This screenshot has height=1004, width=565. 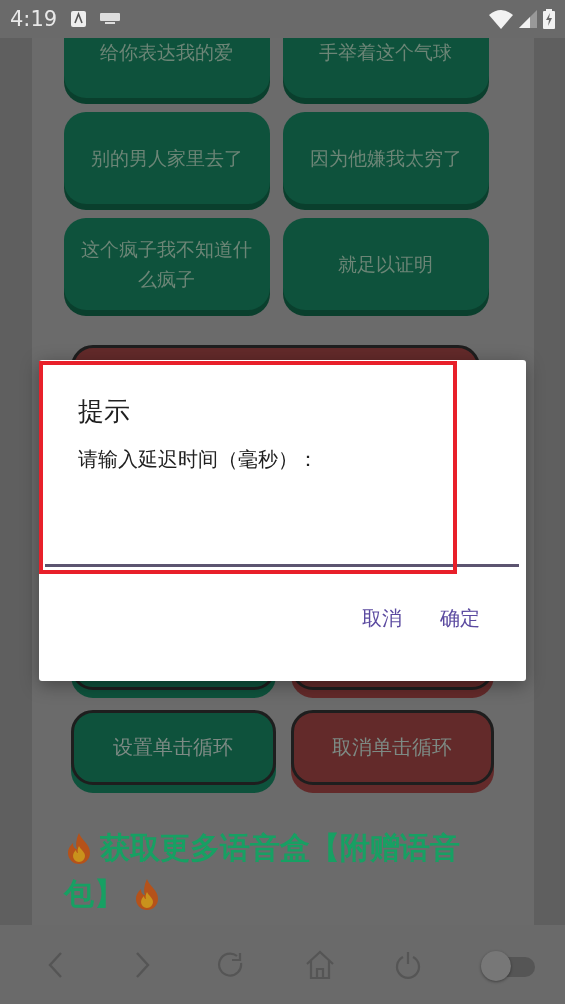 I want to click on dialog-button: 取消, so click(x=382, y=618).